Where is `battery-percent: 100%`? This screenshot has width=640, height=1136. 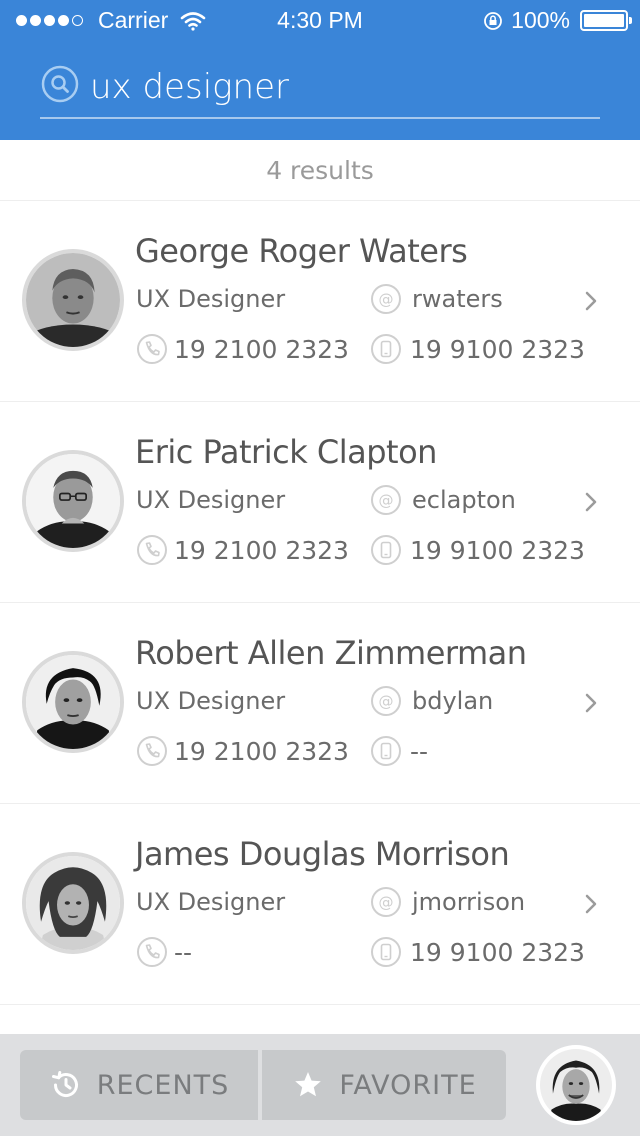 battery-percent: 100% is located at coordinates (540, 20).